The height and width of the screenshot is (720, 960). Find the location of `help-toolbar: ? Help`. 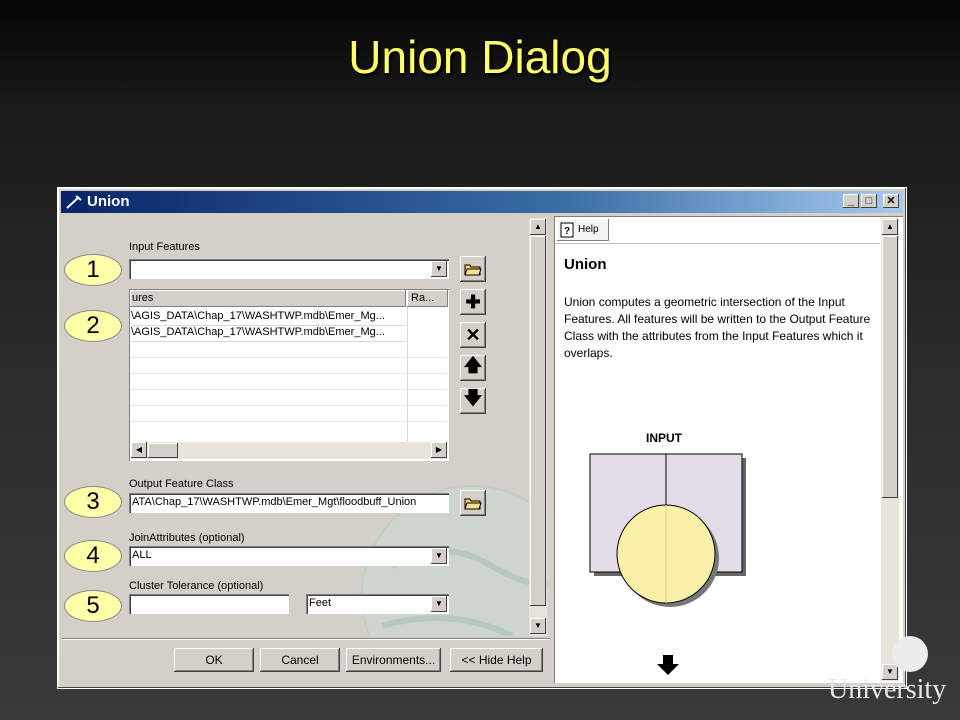

help-toolbar: ? Help is located at coordinates (717, 230).